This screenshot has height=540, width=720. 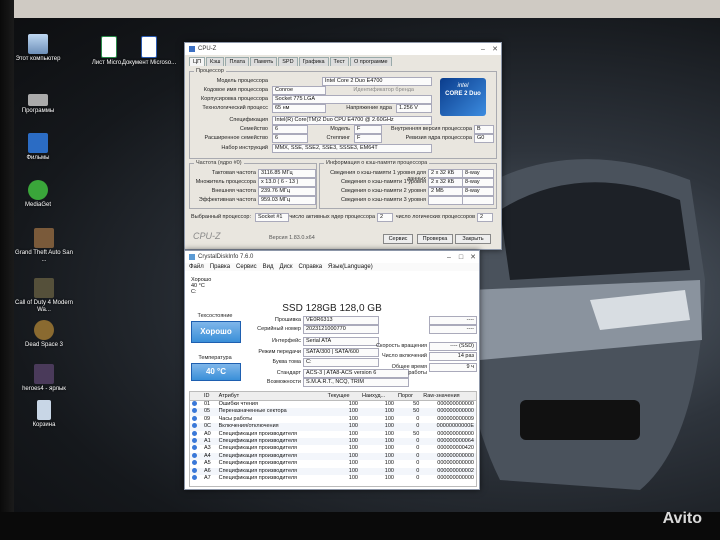 I want to click on cell-id: A3, so click(x=207, y=448).